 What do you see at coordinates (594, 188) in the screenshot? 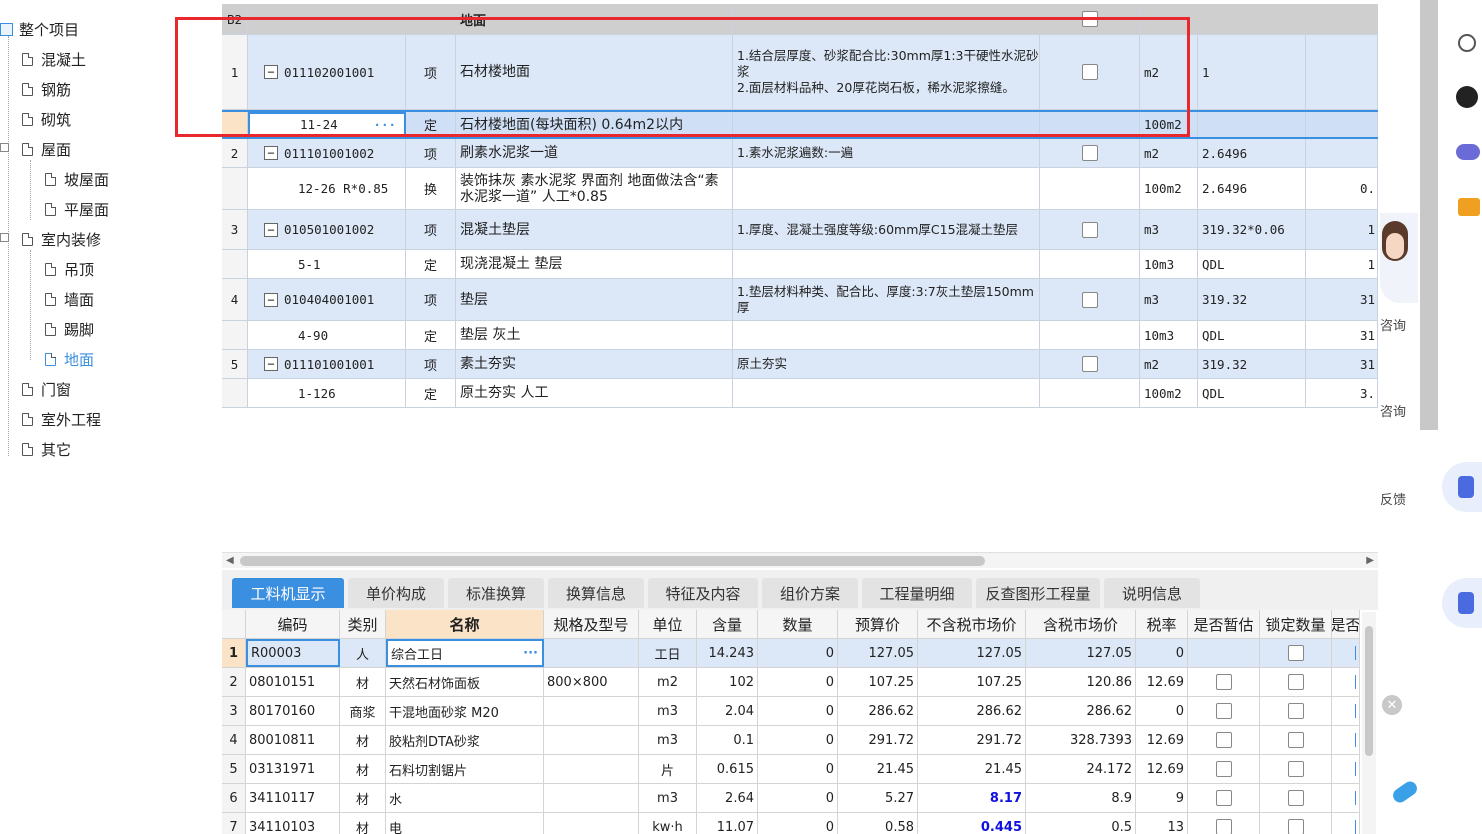
I see `name-cell: 装饰抹灰 素水泥浆 界面剂 地面做法含“素水泥浆一道” 人工*0.85` at bounding box center [594, 188].